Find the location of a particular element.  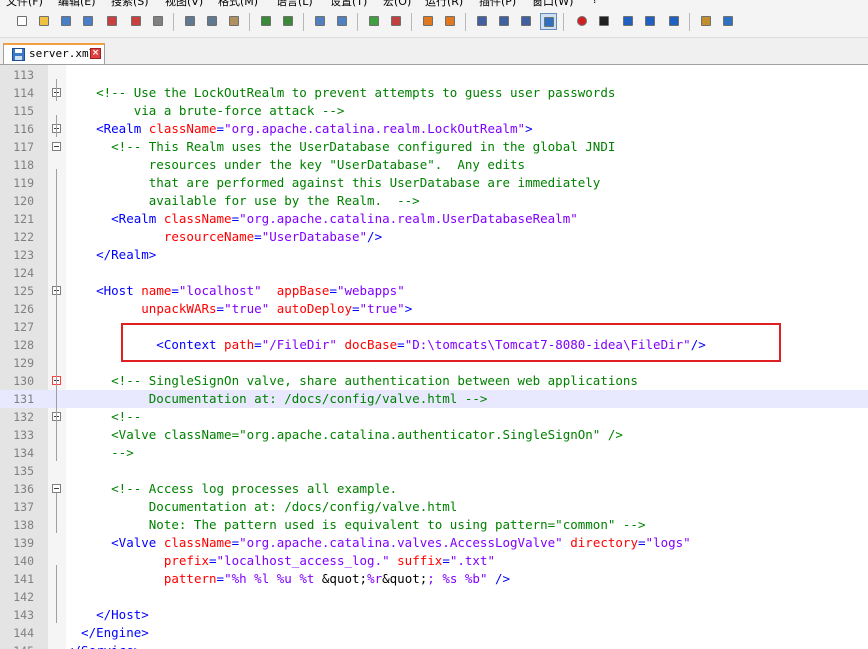

code-text: --> is located at coordinates (100, 452).